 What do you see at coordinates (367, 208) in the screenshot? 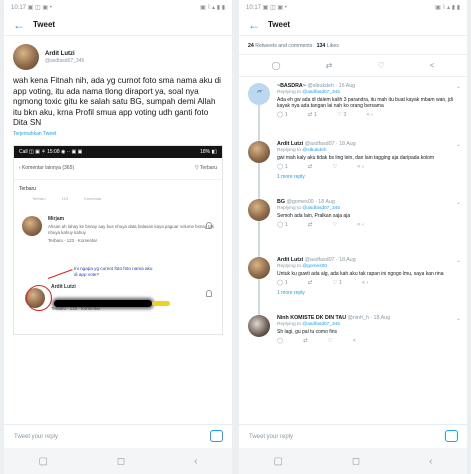
I see `replying-to: Replying to @asdfasd07_345` at bounding box center [367, 208].